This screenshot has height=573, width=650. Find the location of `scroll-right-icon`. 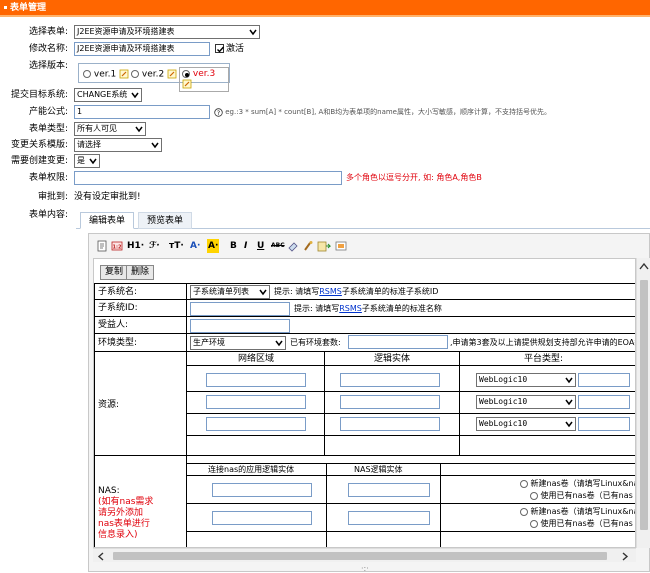

scroll-right-icon is located at coordinates (625, 556).